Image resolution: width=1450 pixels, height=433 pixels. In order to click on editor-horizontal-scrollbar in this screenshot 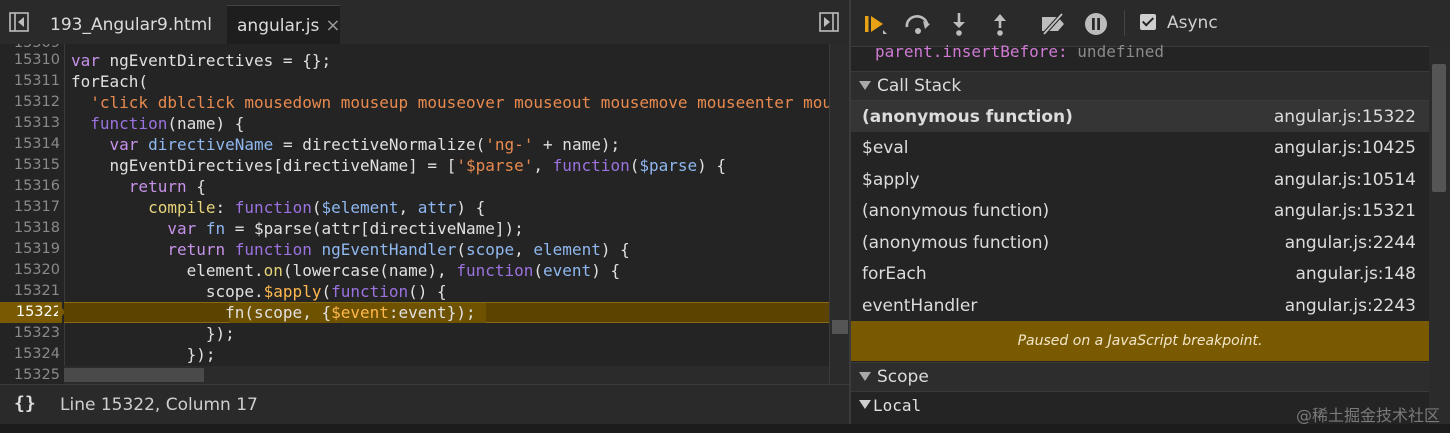, I will do `click(446, 375)`.